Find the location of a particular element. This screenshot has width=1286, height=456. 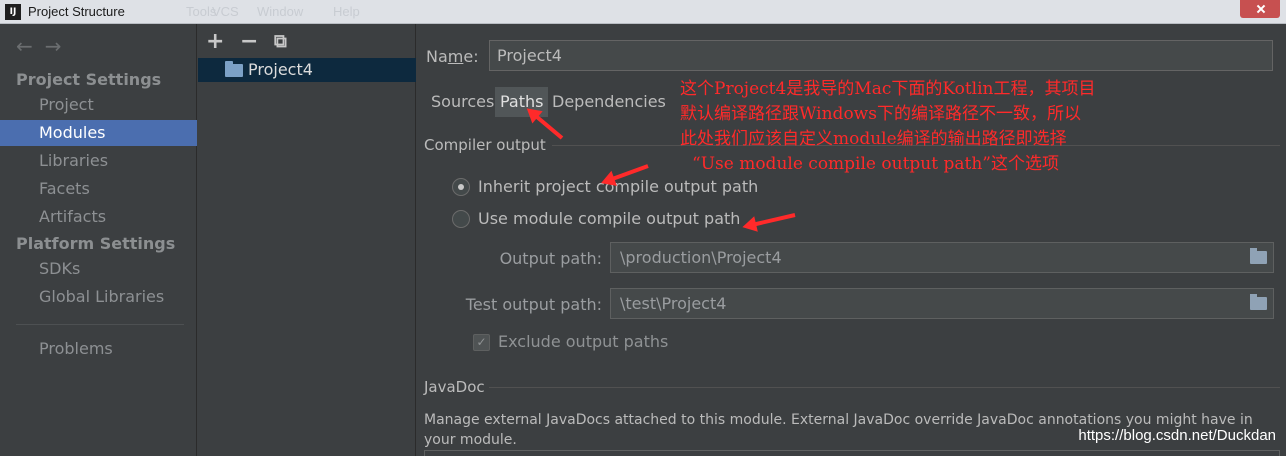

sidebar-item-modules: Modules is located at coordinates (98, 133).